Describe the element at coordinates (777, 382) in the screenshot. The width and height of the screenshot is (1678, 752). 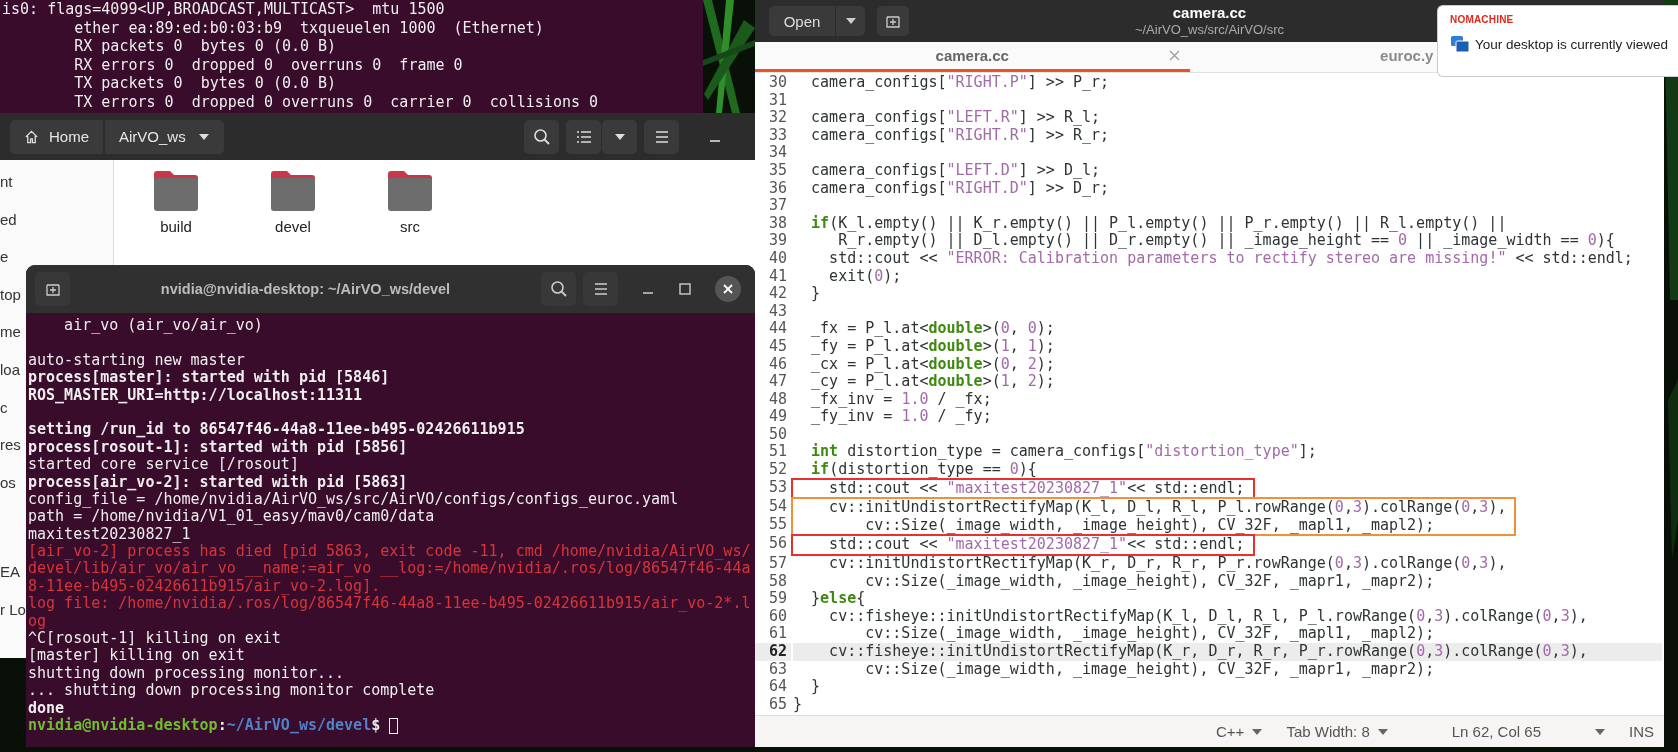
I see `line-number: 47` at that location.